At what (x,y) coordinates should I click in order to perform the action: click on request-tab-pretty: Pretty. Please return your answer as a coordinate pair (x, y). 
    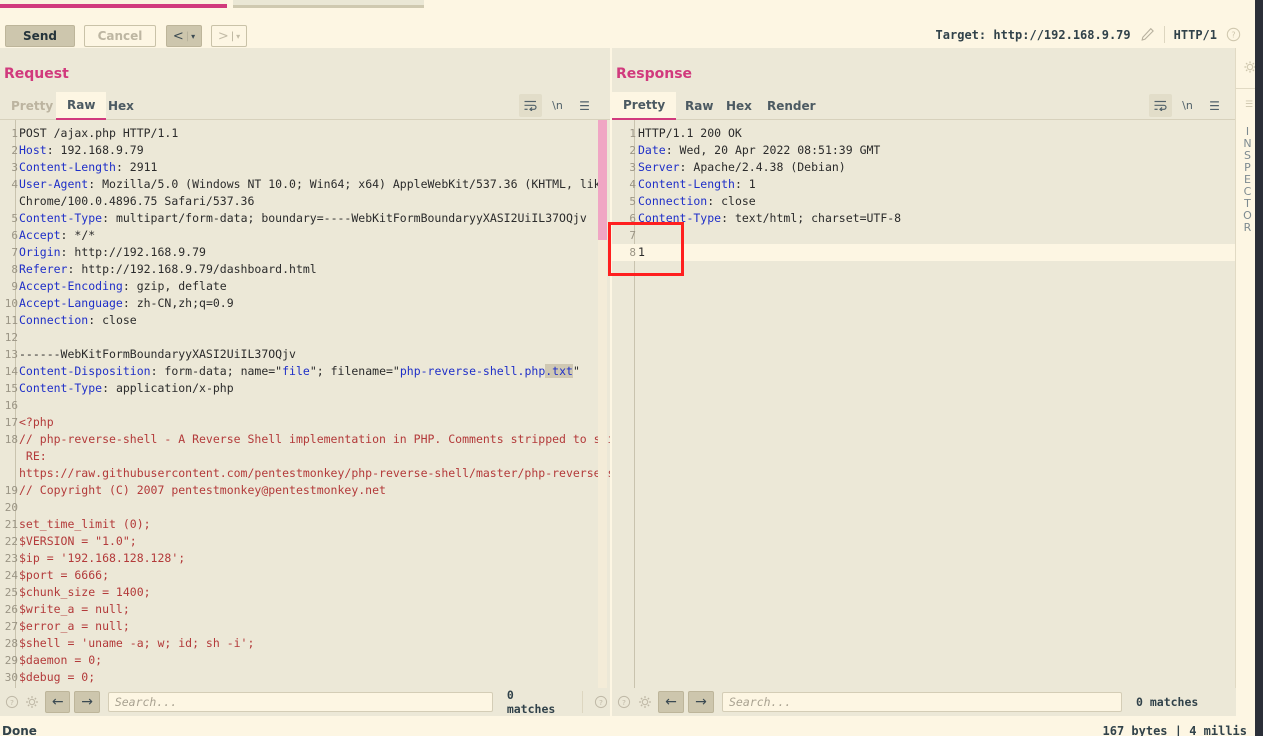
    Looking at the image, I should click on (32, 106).